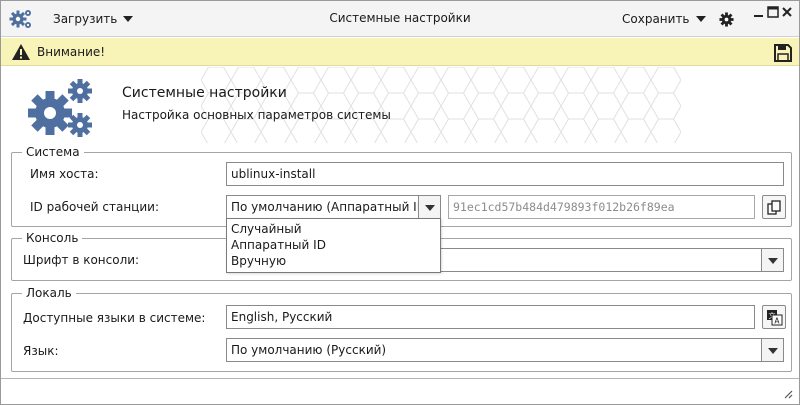  I want to click on language-label: Язык:, so click(41, 351).